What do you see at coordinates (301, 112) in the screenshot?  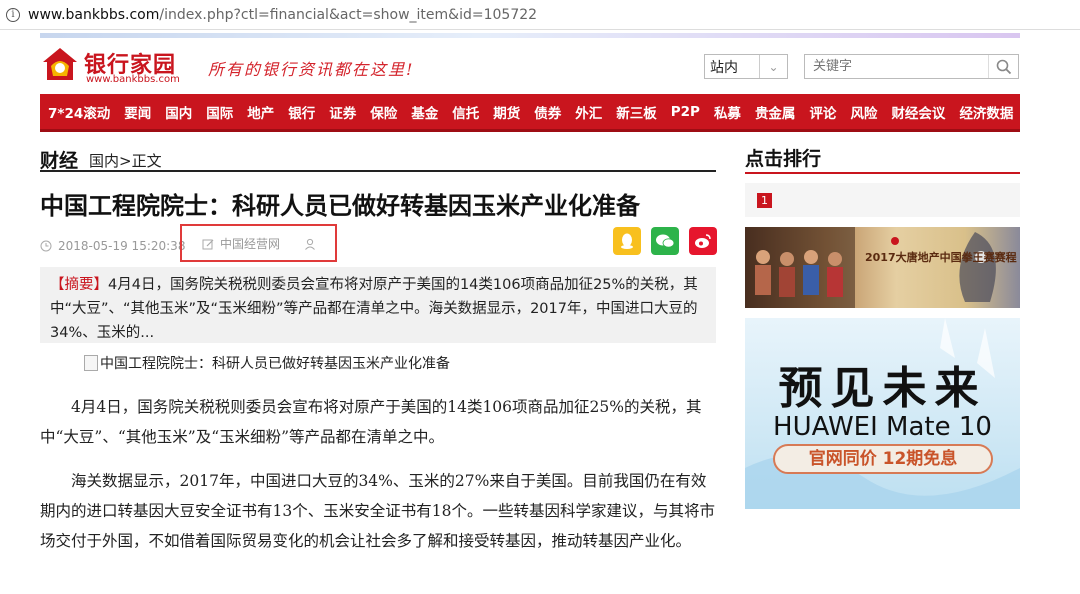 I see `nav-item-bank: 银行` at bounding box center [301, 112].